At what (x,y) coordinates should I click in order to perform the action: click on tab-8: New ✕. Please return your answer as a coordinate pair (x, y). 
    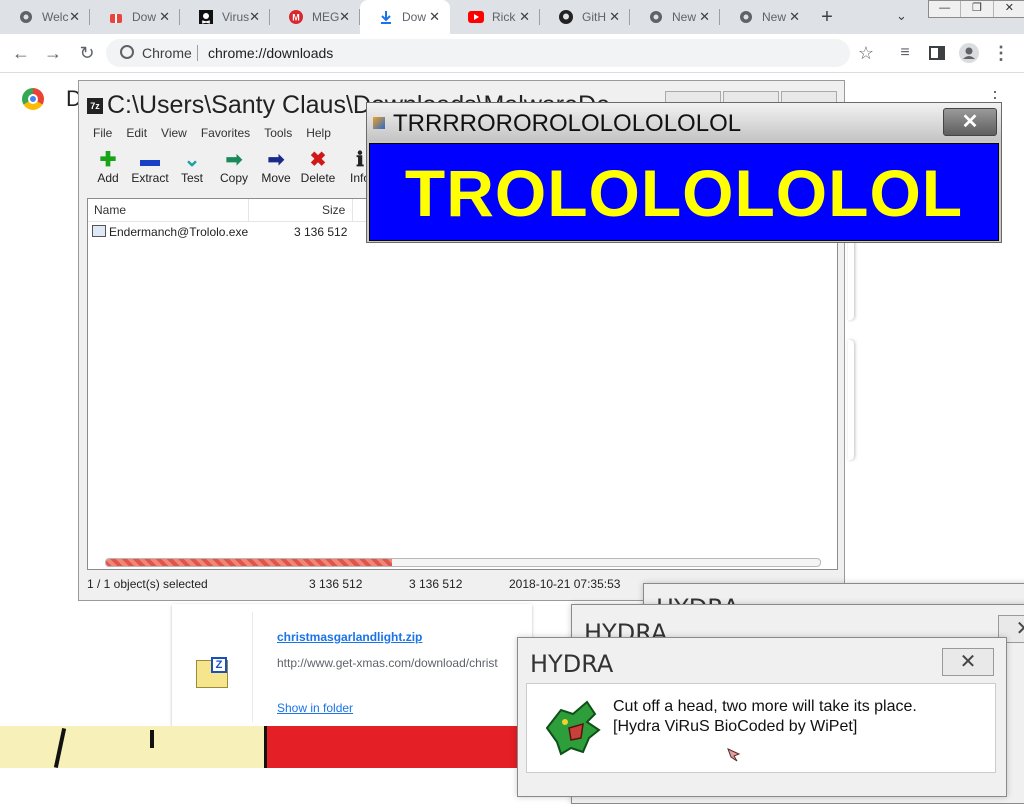
    Looking at the image, I should click on (765, 17).